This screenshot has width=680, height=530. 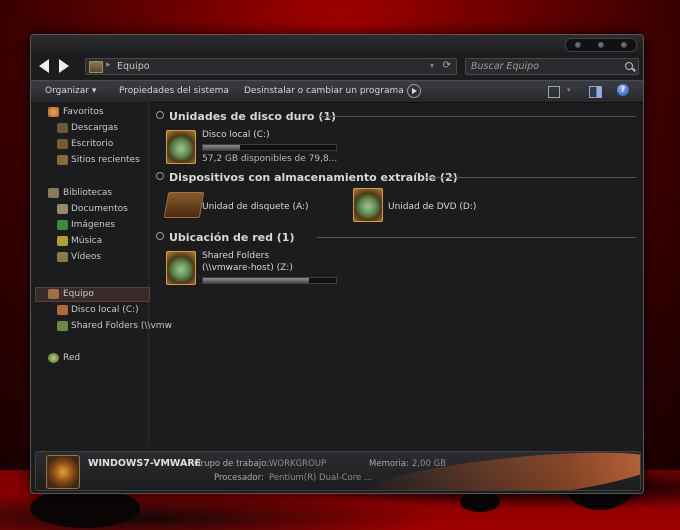 I want to click on address-location: Equipo, so click(x=133, y=66).